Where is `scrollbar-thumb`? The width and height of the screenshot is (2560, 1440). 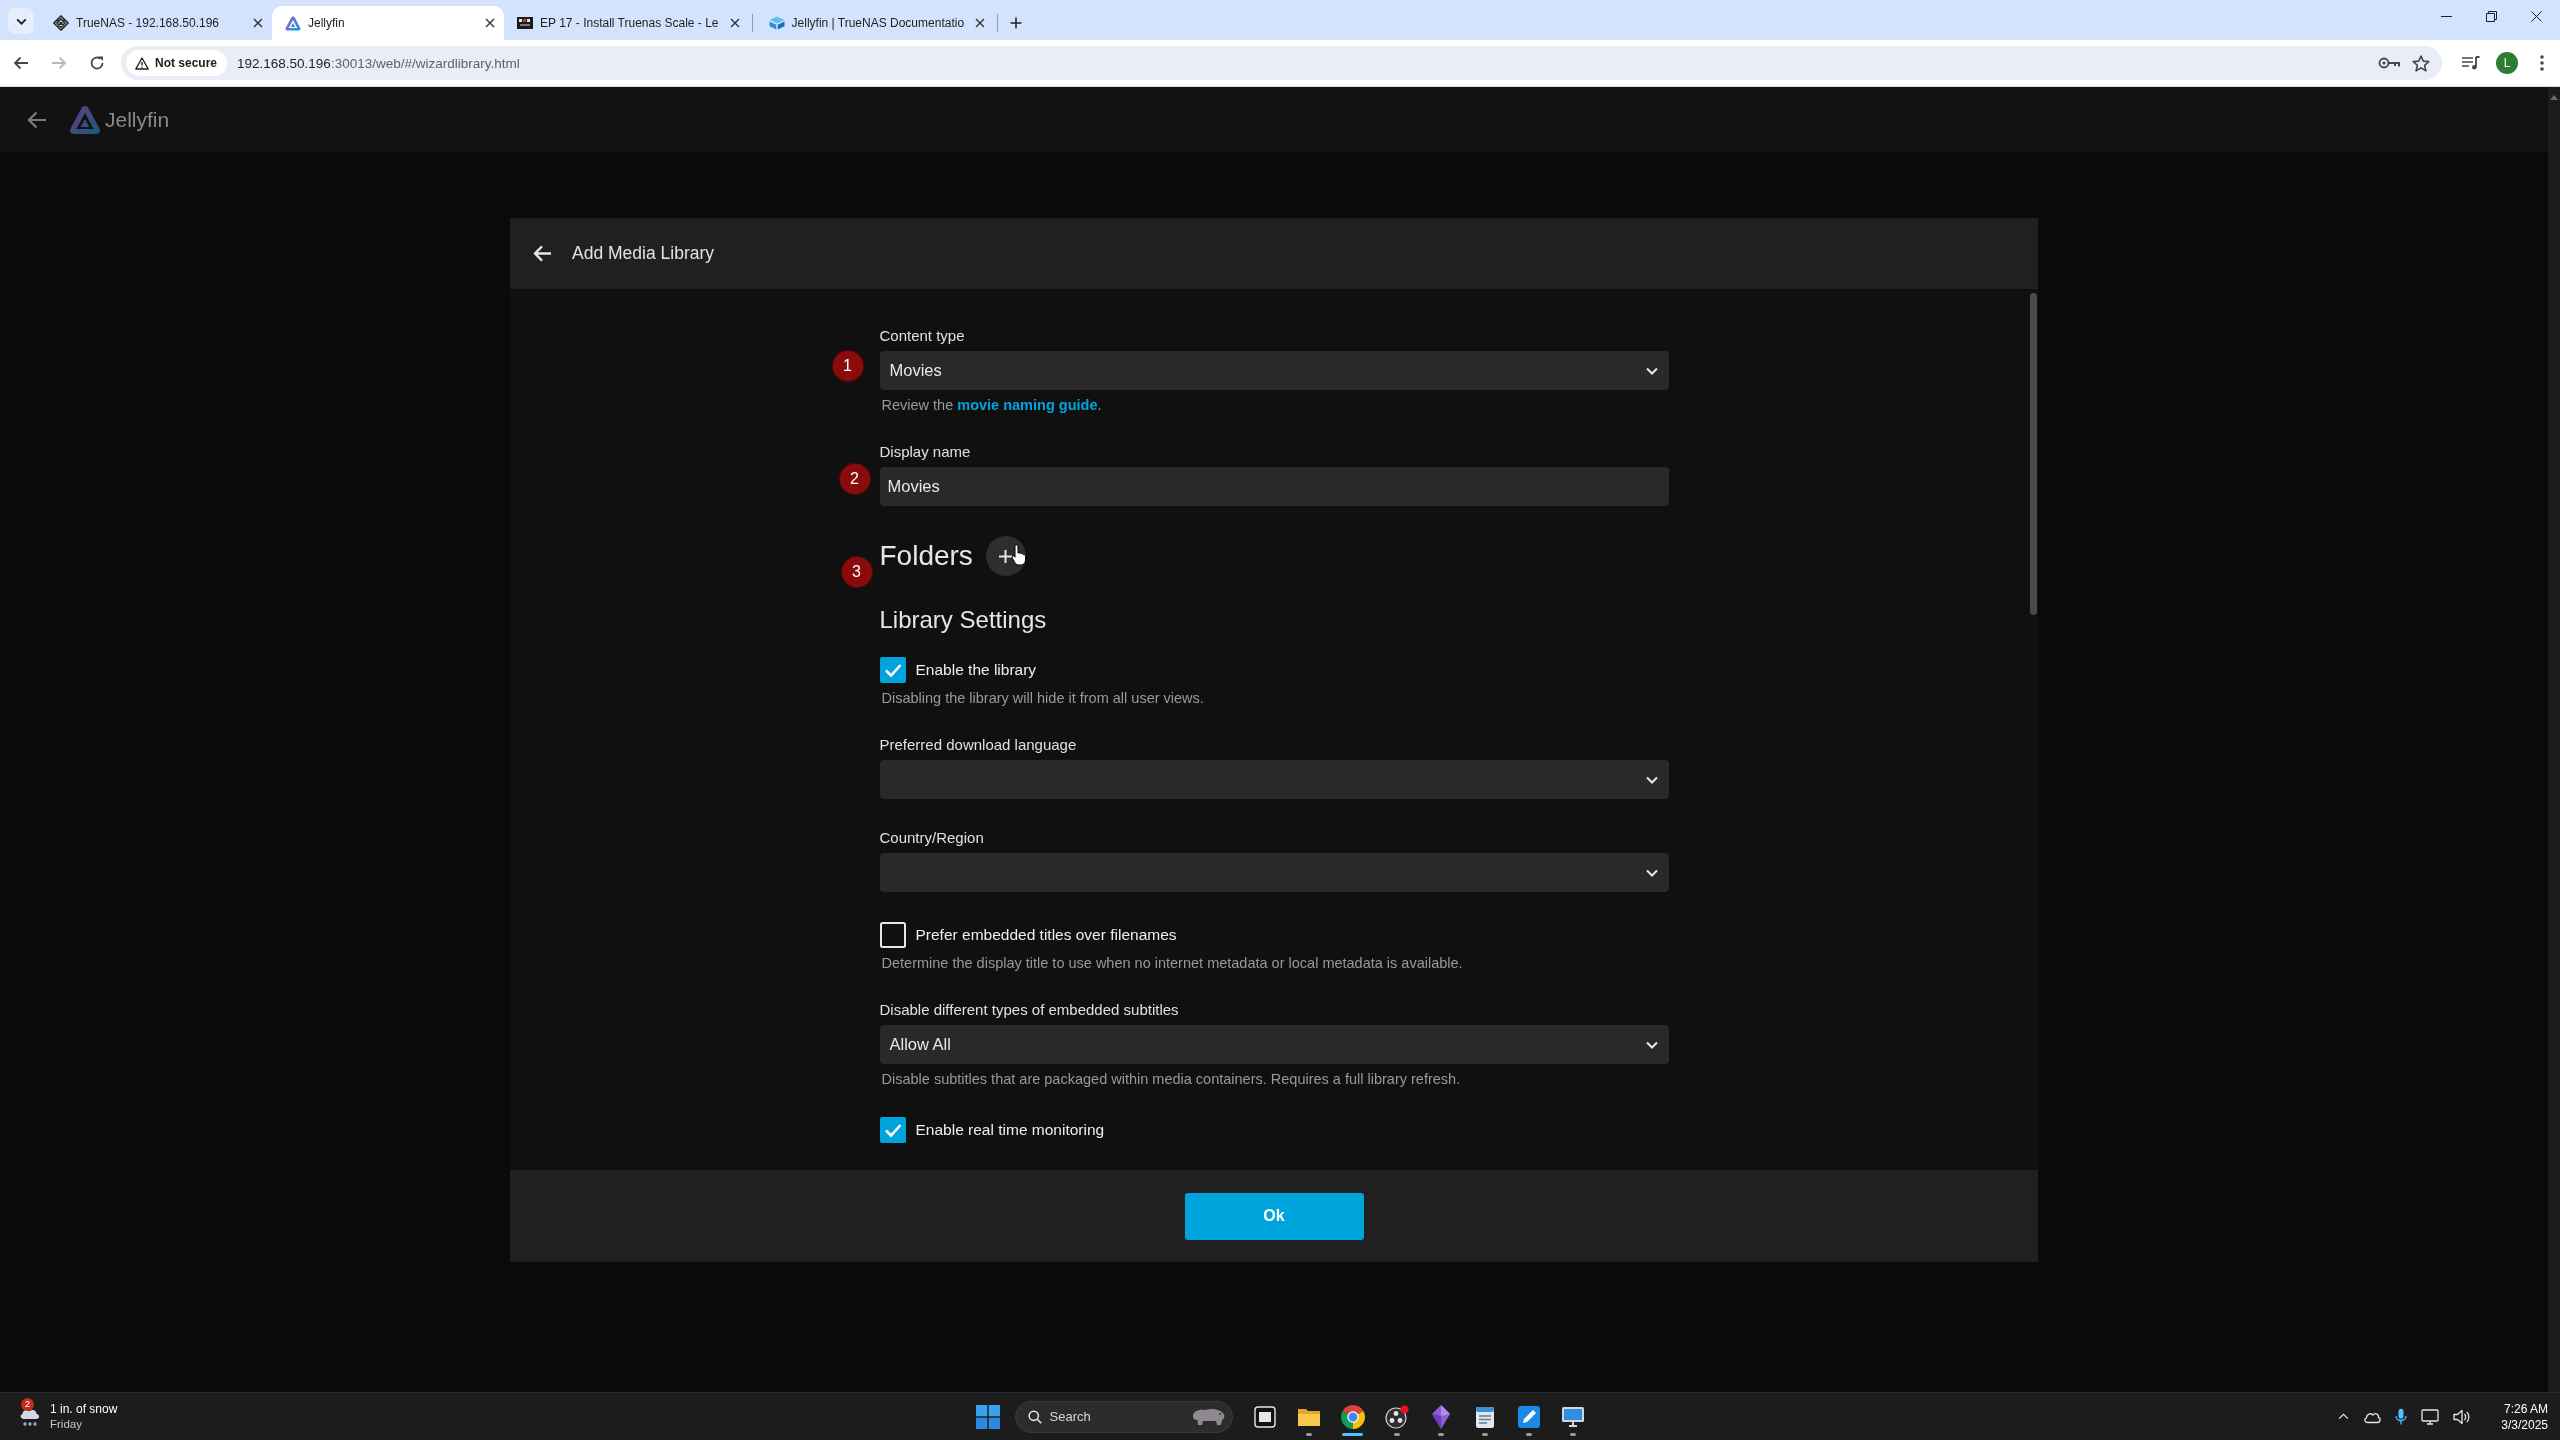 scrollbar-thumb is located at coordinates (2033, 454).